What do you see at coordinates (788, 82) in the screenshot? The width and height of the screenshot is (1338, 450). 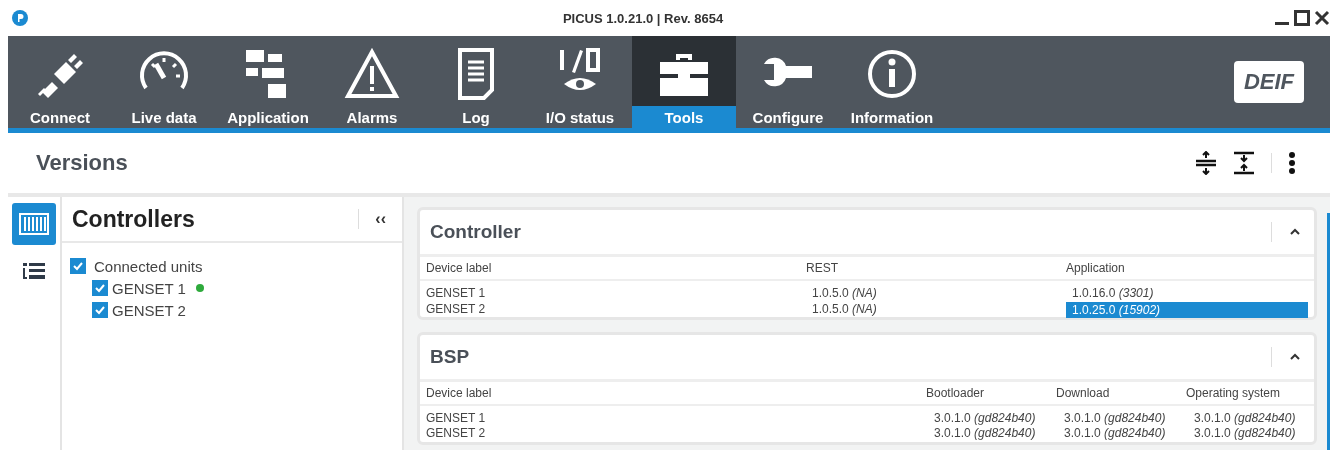 I see `nav-tab: Configure` at bounding box center [788, 82].